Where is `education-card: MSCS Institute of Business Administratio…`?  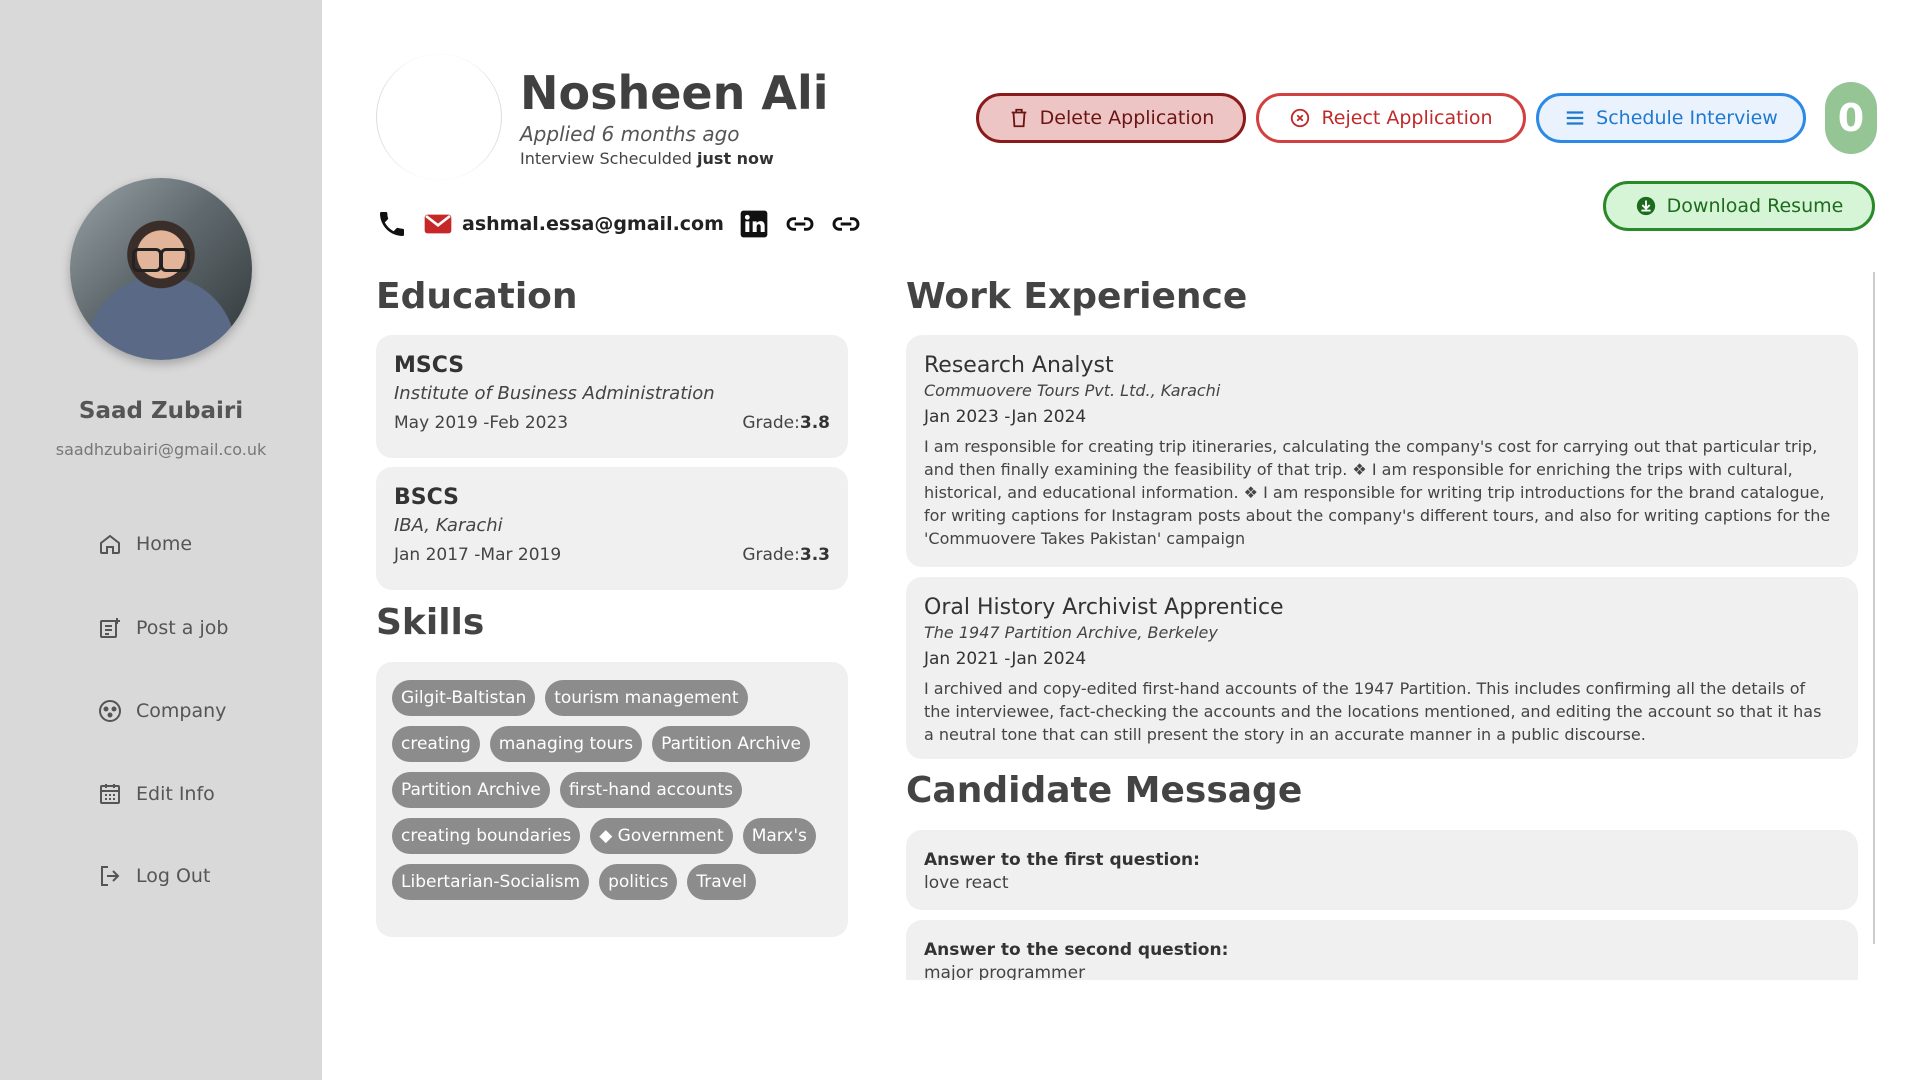 education-card: MSCS Institute of Business Administratio… is located at coordinates (612, 396).